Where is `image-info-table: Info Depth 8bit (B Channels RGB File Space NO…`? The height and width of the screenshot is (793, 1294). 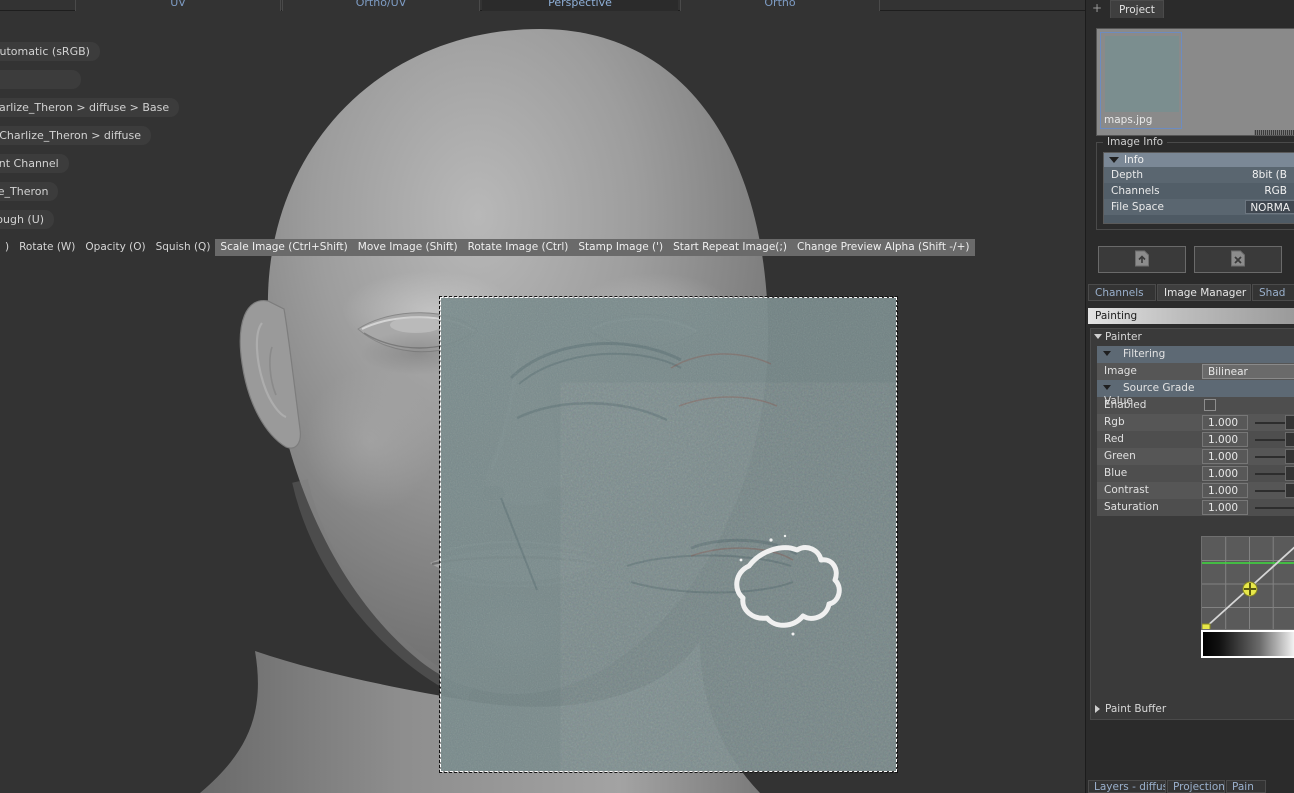
image-info-table: Info Depth 8bit (B Channels RGB File Space NO… is located at coordinates (1198, 188).